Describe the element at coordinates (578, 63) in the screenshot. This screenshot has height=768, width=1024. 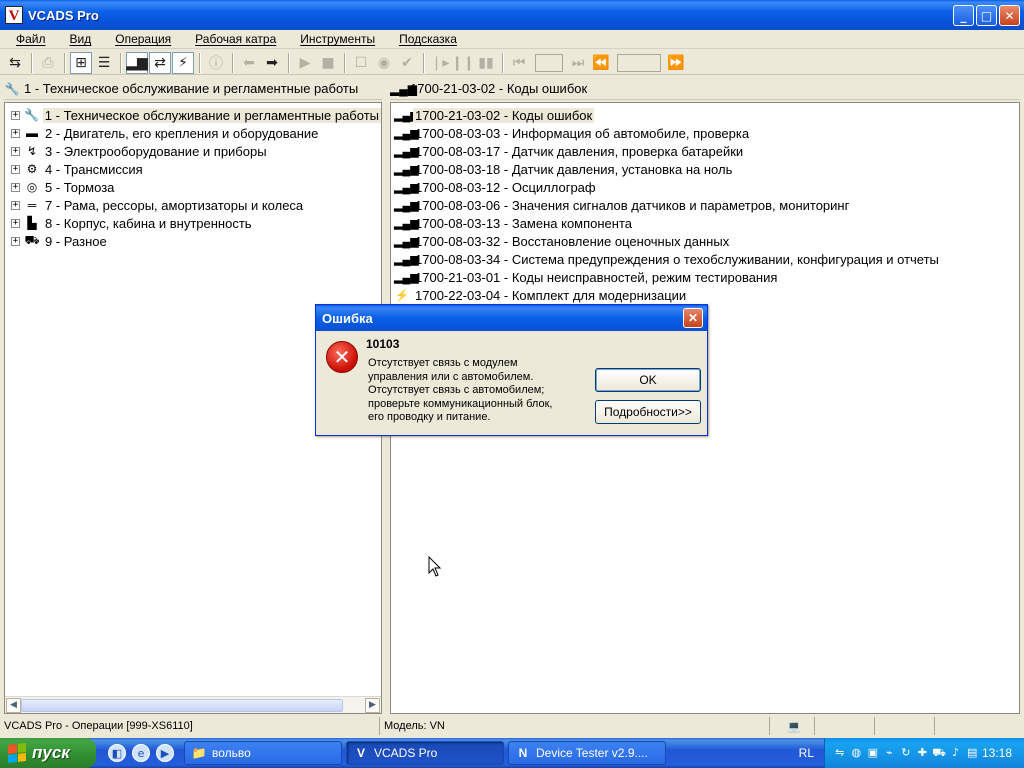
I see `next-button: ⏭` at that location.